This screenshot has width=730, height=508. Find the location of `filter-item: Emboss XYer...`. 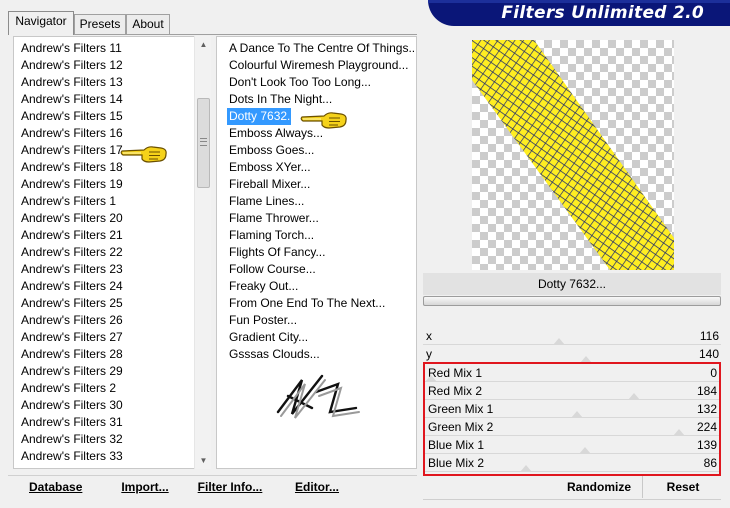

filter-item: Emboss XYer... is located at coordinates (316, 167).